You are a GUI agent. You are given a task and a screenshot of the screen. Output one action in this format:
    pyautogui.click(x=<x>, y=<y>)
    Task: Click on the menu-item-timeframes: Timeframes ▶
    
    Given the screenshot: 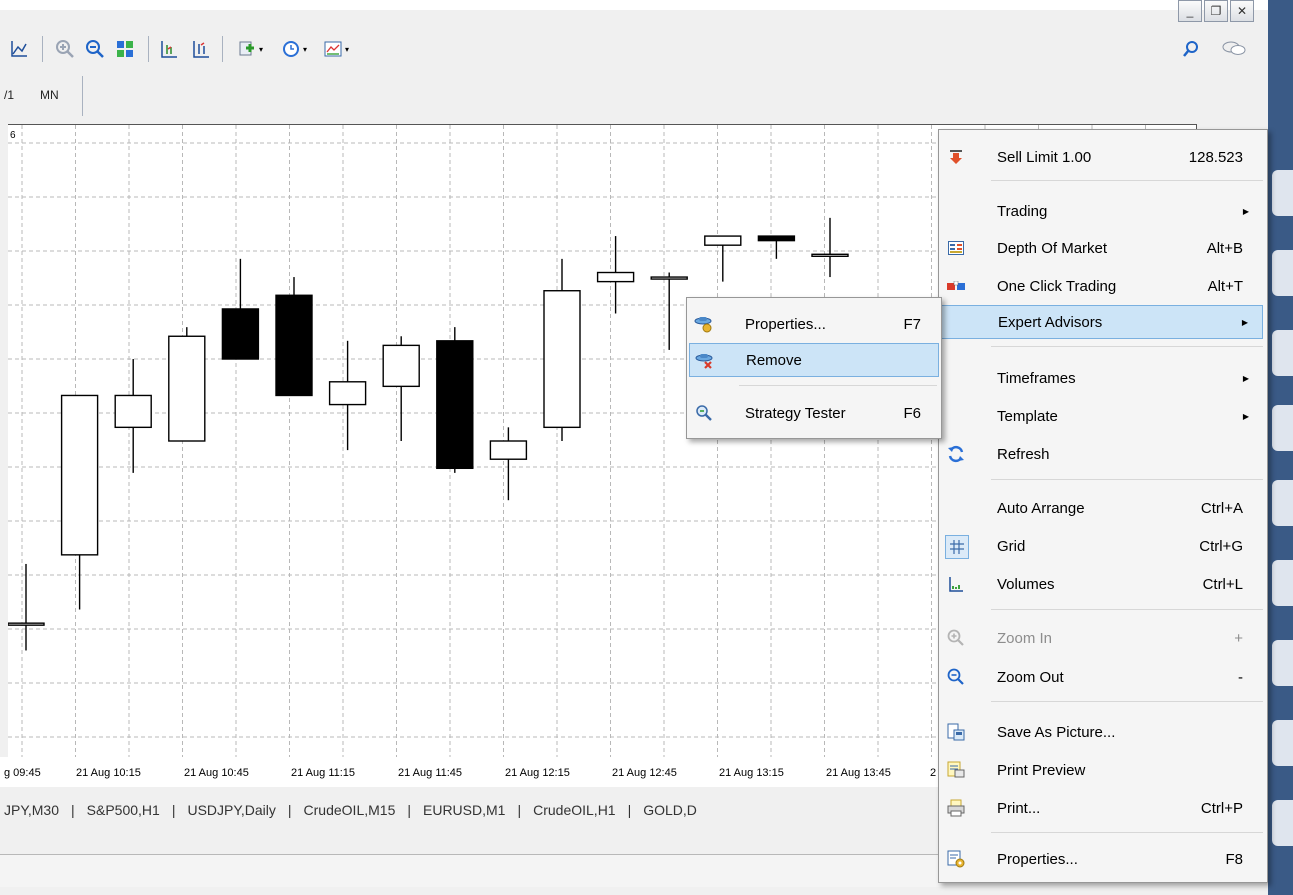 What is the action you would take?
    pyautogui.click(x=1102, y=378)
    